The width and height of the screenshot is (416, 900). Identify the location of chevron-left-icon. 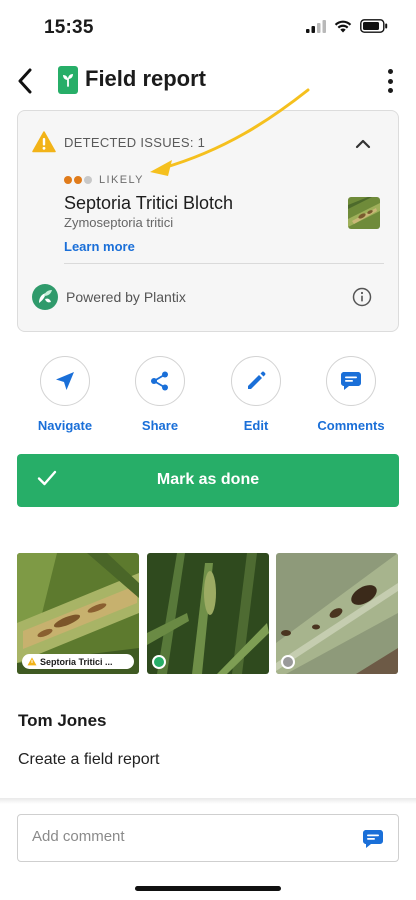
(25, 81).